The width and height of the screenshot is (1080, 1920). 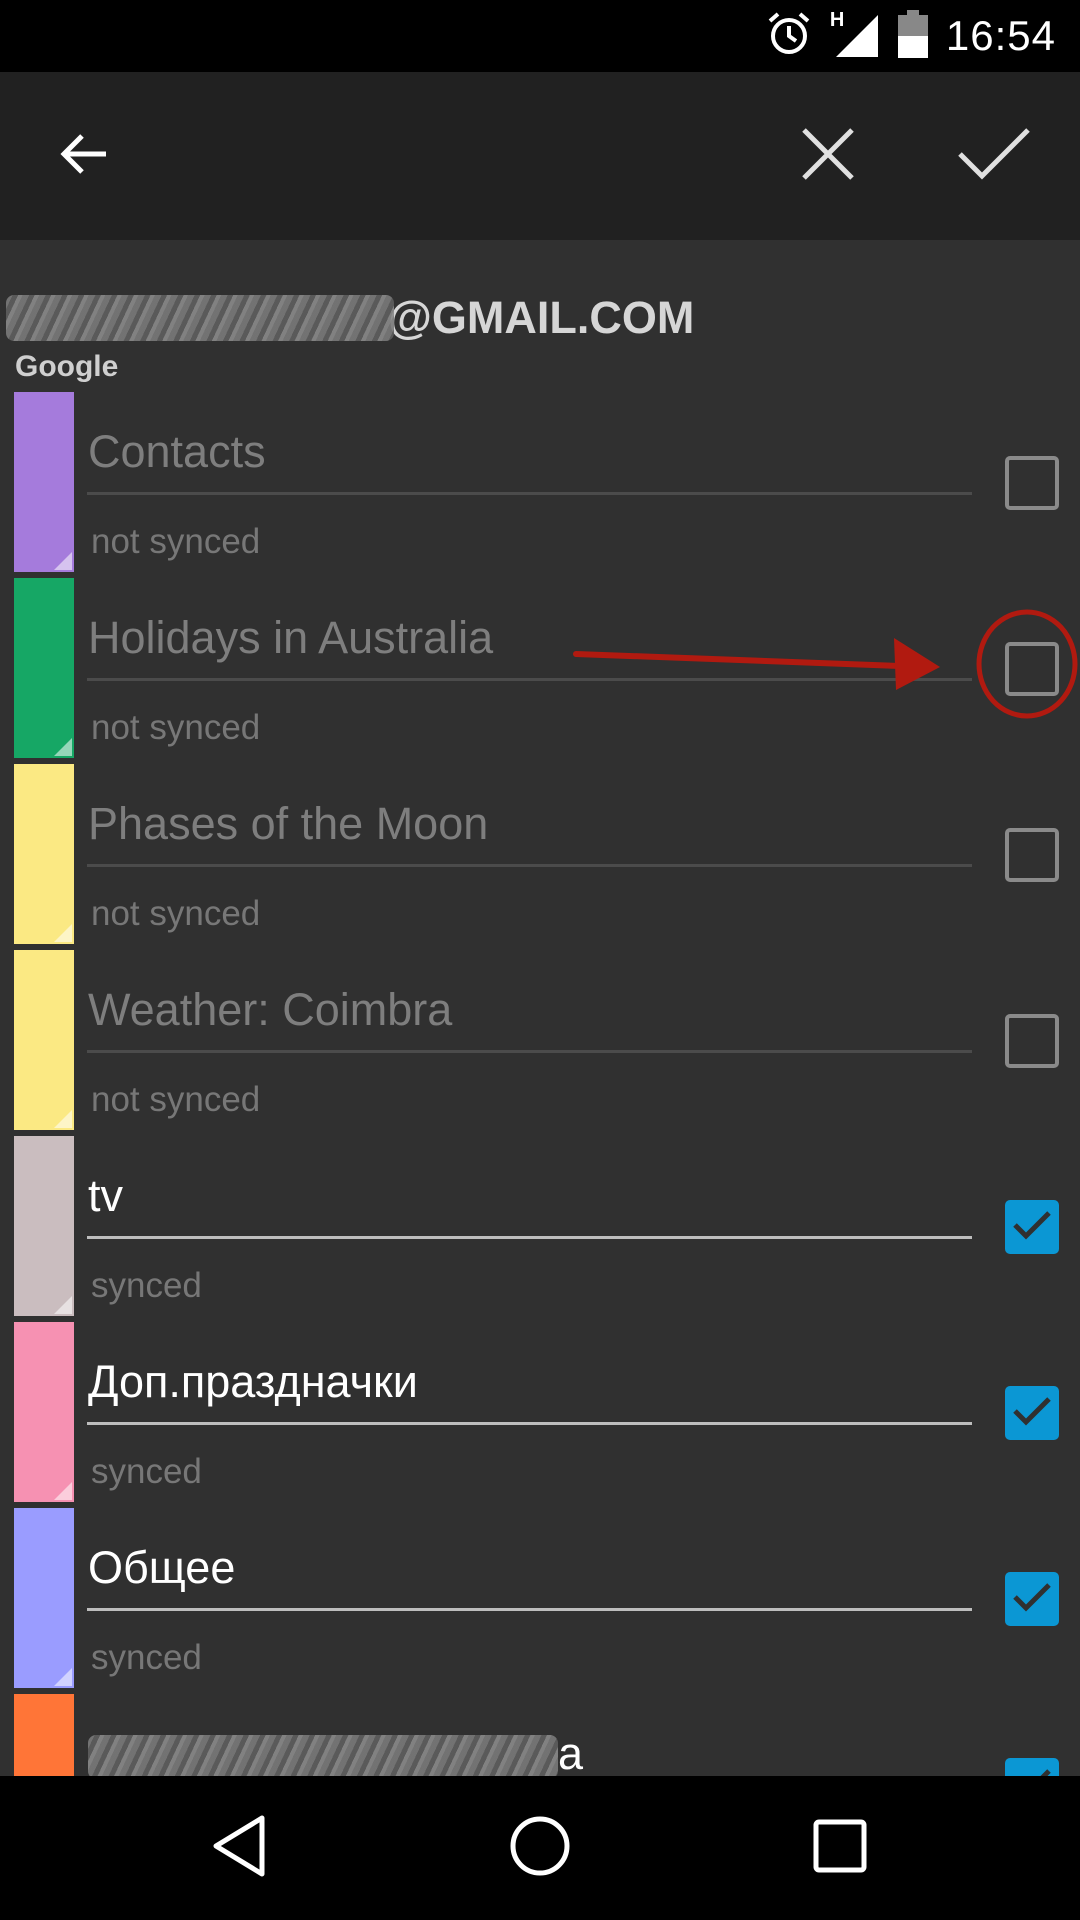 I want to click on calendar-name-visible-part: a, so click(x=571, y=1752).